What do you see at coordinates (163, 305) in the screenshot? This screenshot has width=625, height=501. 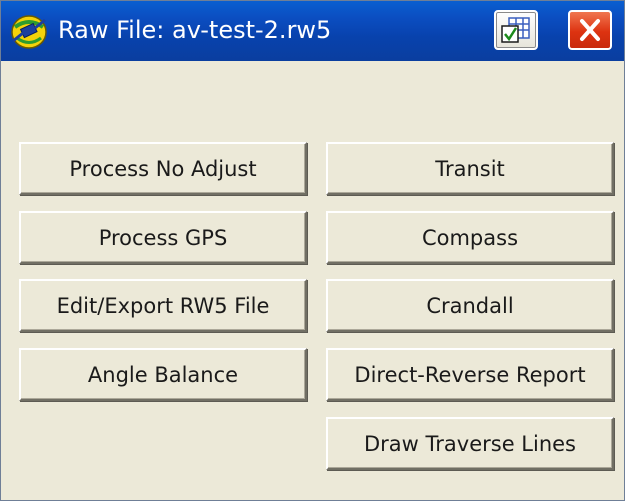 I see `edit-export-rw5-button: Edit/Export RW5 File` at bounding box center [163, 305].